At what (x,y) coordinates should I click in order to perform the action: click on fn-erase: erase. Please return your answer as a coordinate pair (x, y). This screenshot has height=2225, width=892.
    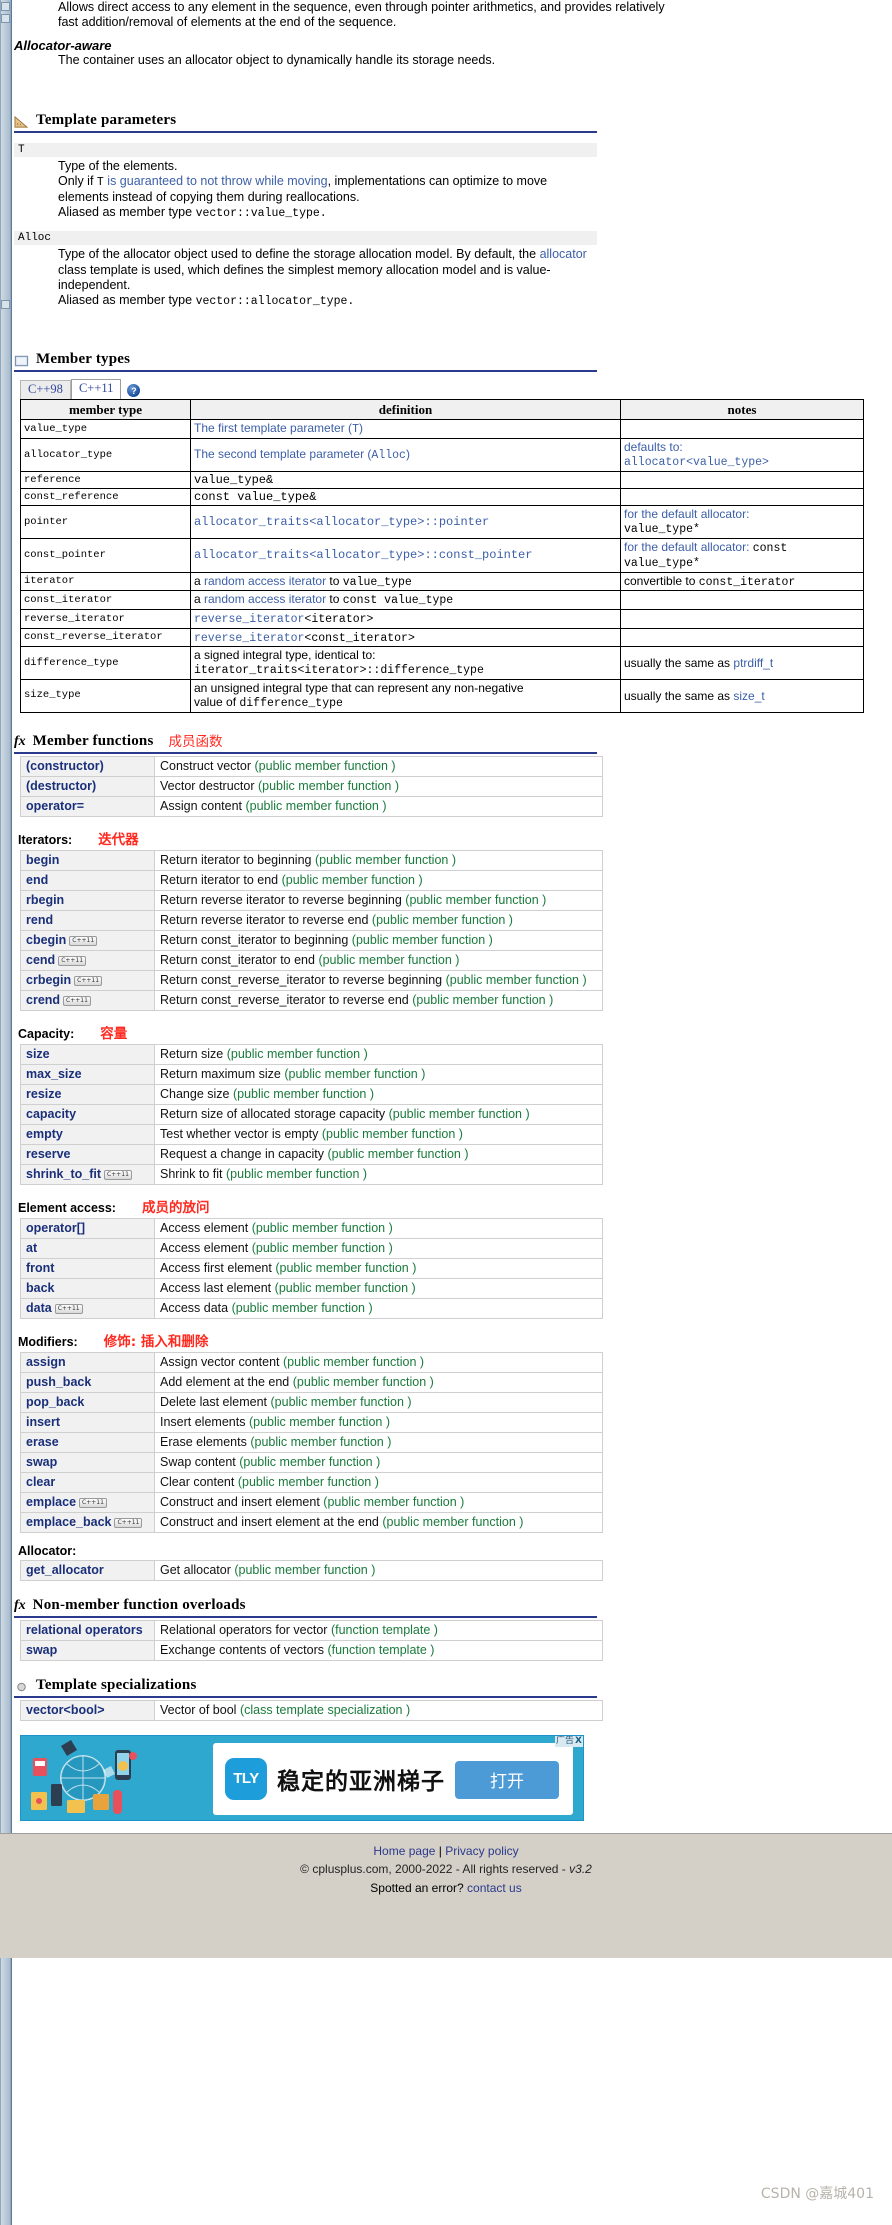
    Looking at the image, I should click on (87, 1442).